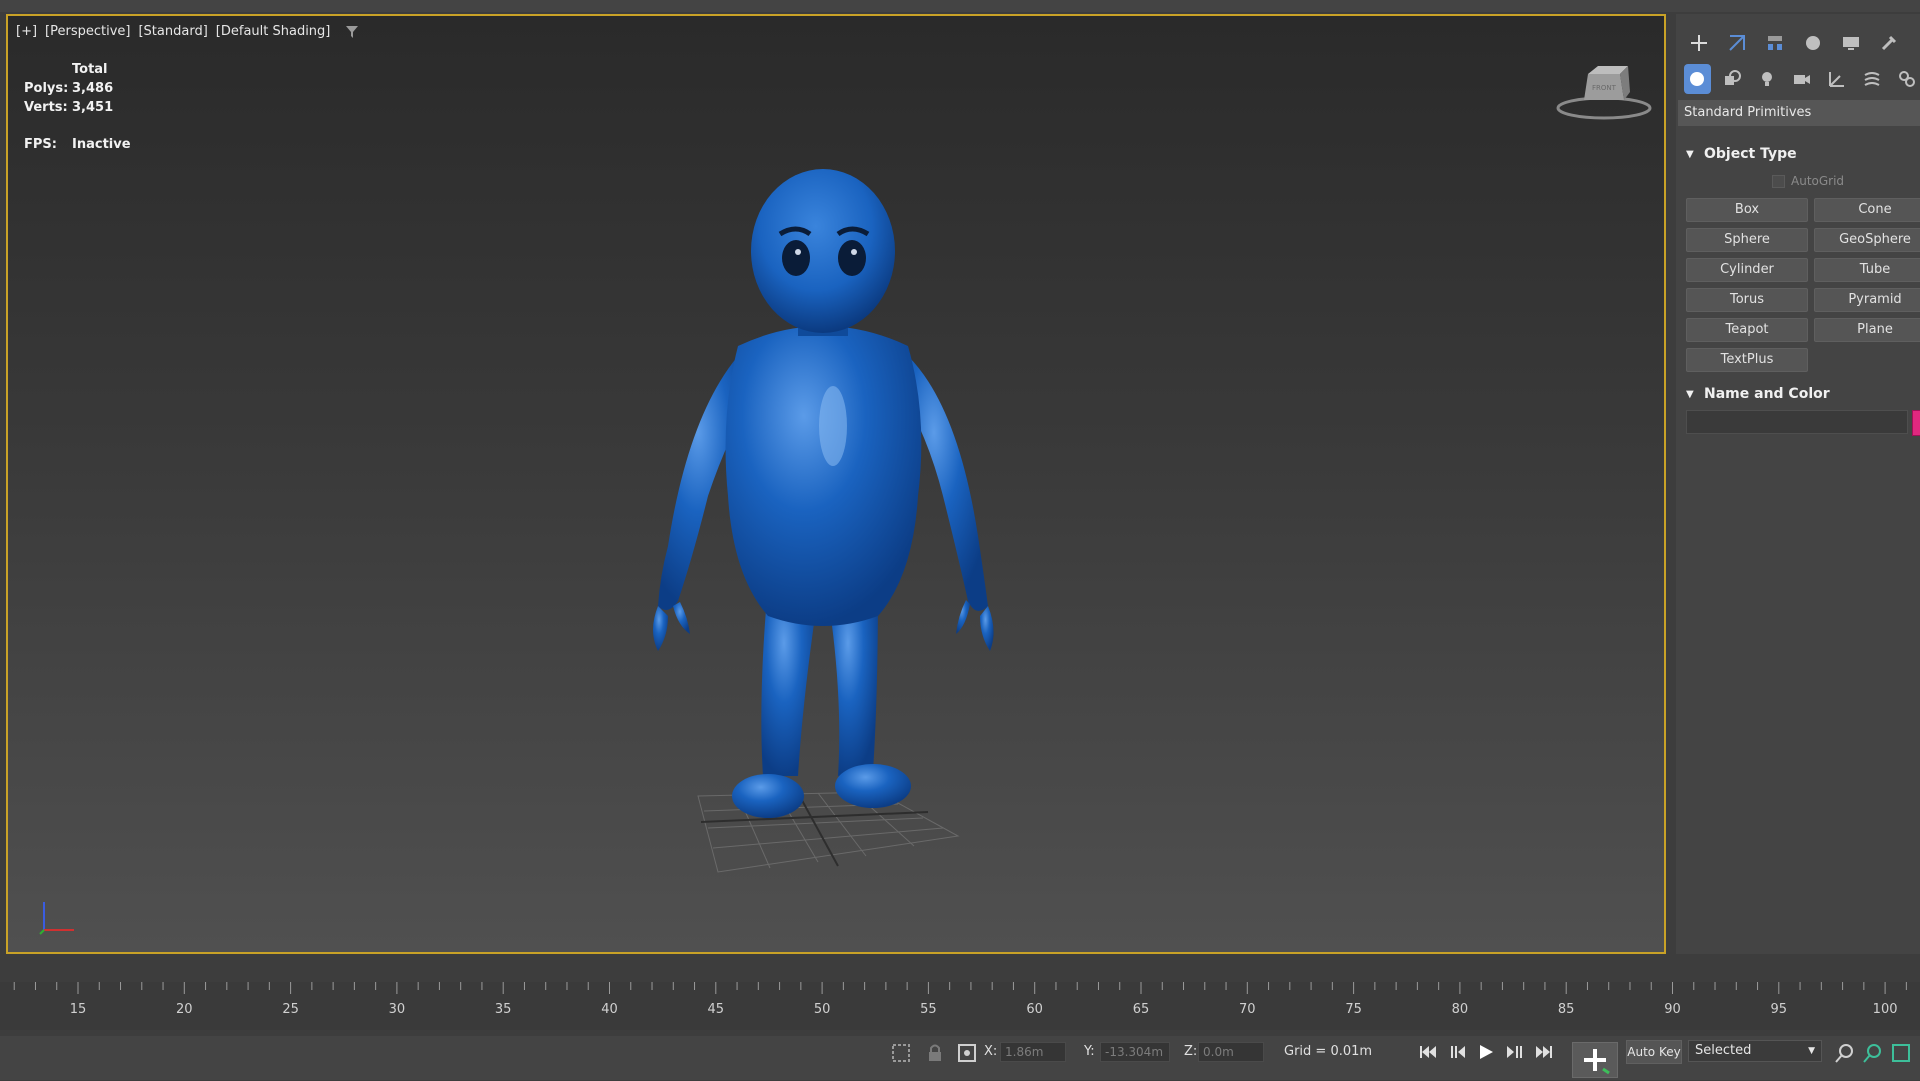 The height and width of the screenshot is (1081, 1920). I want to click on viewcube-face-label: FRONT, so click(1604, 88).